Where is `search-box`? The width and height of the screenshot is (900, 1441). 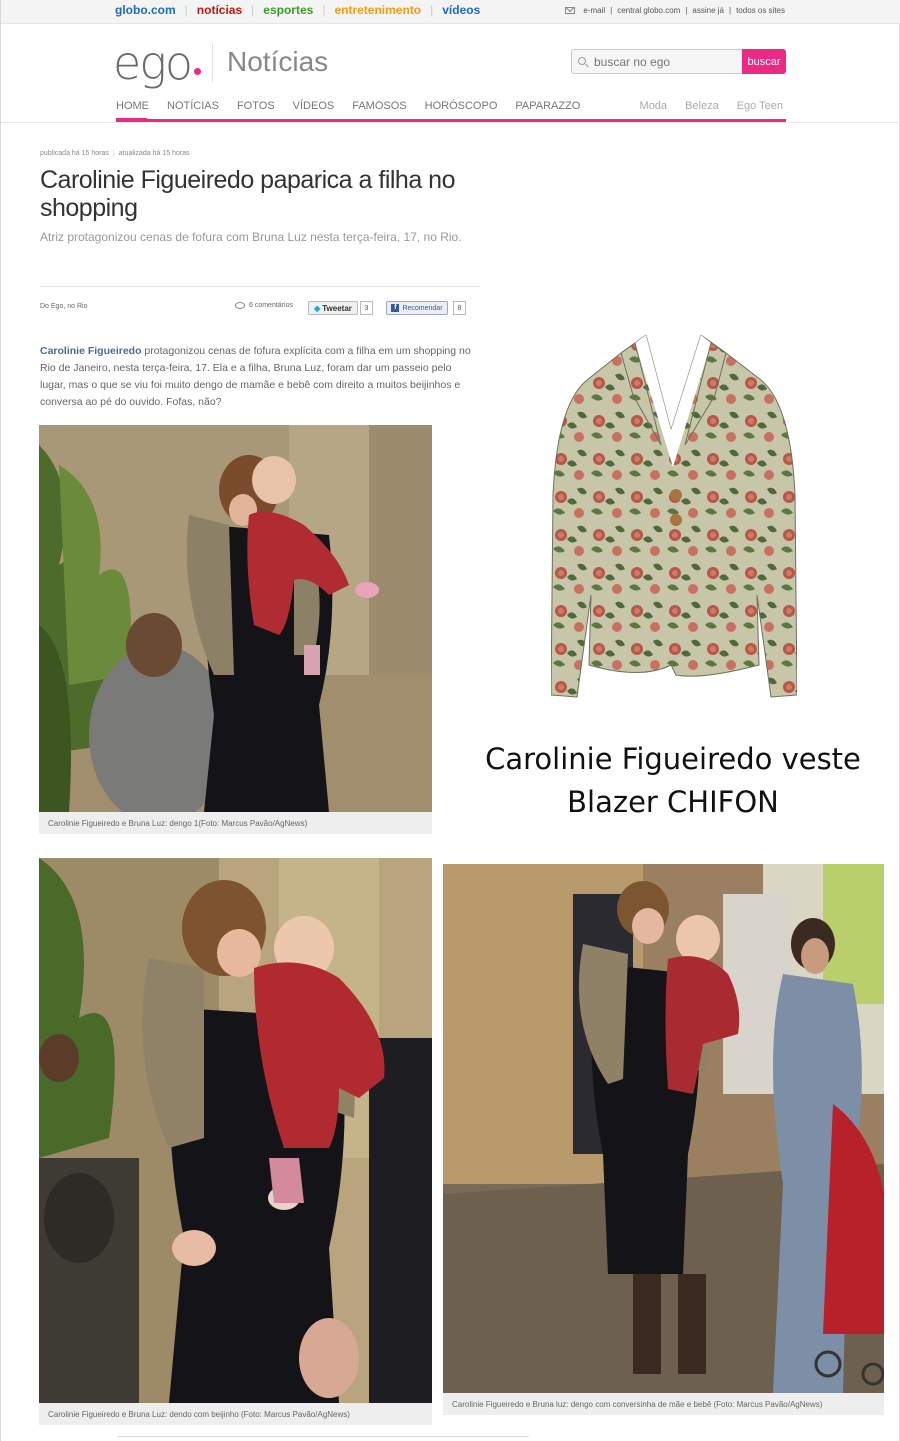 search-box is located at coordinates (657, 61).